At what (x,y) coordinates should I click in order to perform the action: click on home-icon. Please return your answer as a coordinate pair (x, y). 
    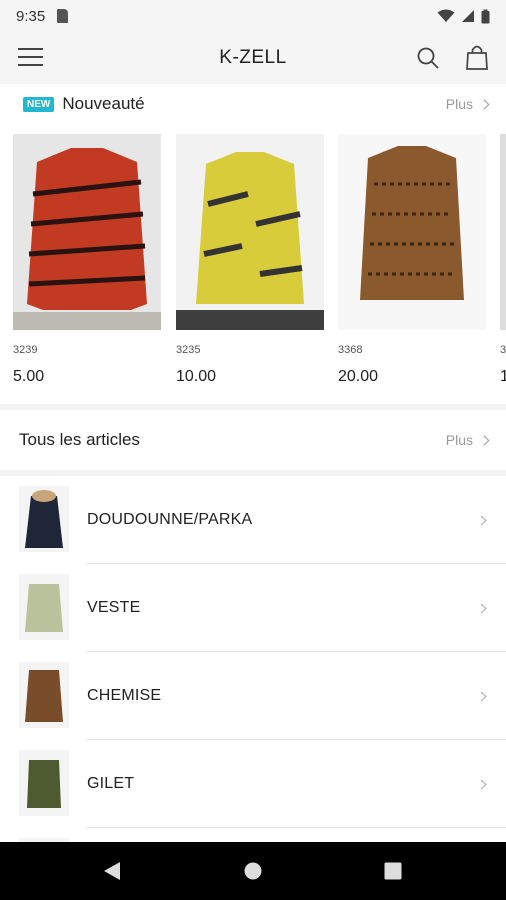
    Looking at the image, I should click on (253, 871).